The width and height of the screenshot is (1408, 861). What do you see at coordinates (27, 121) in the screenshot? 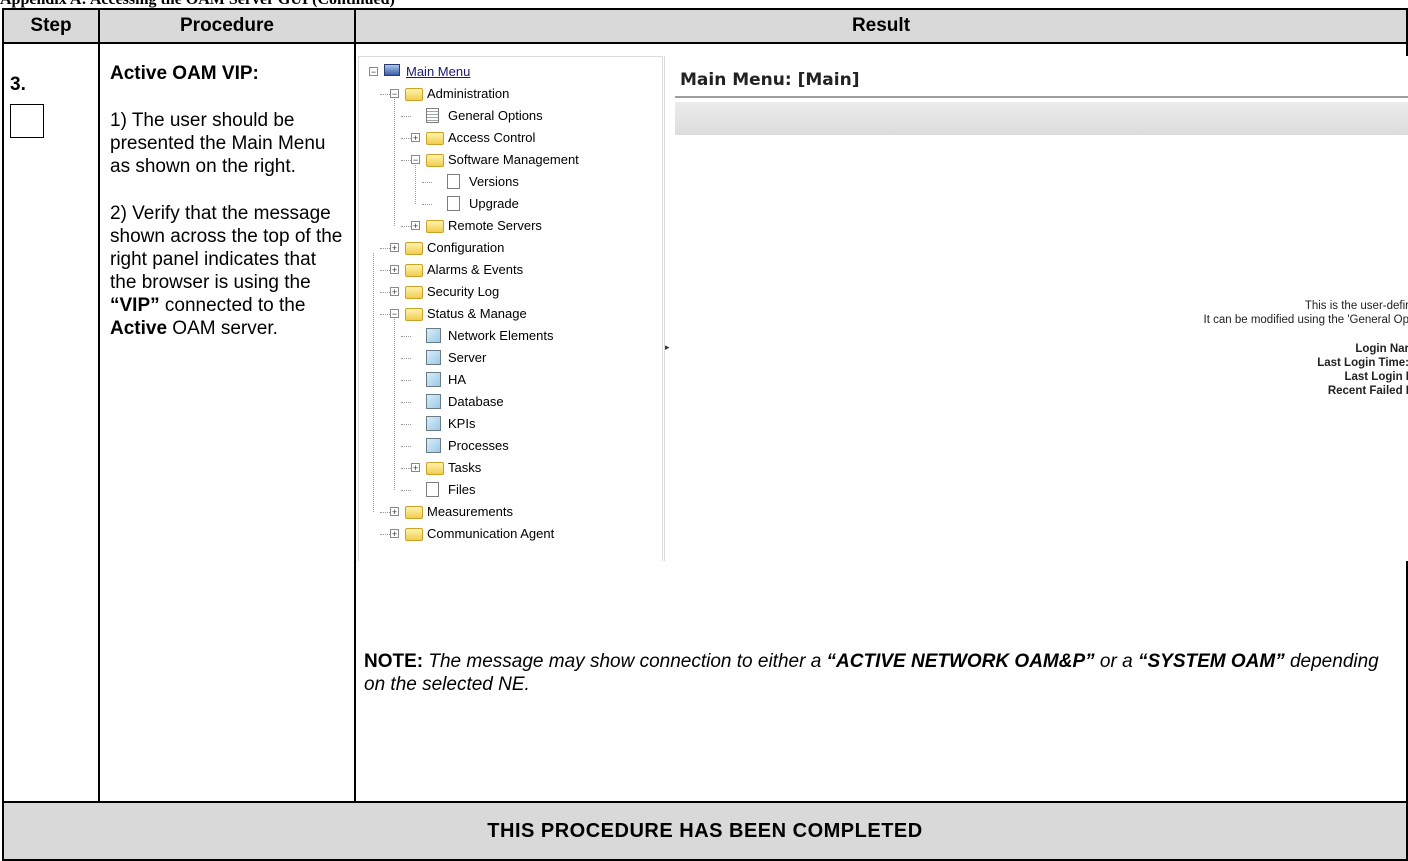
I see `step-checkbox` at bounding box center [27, 121].